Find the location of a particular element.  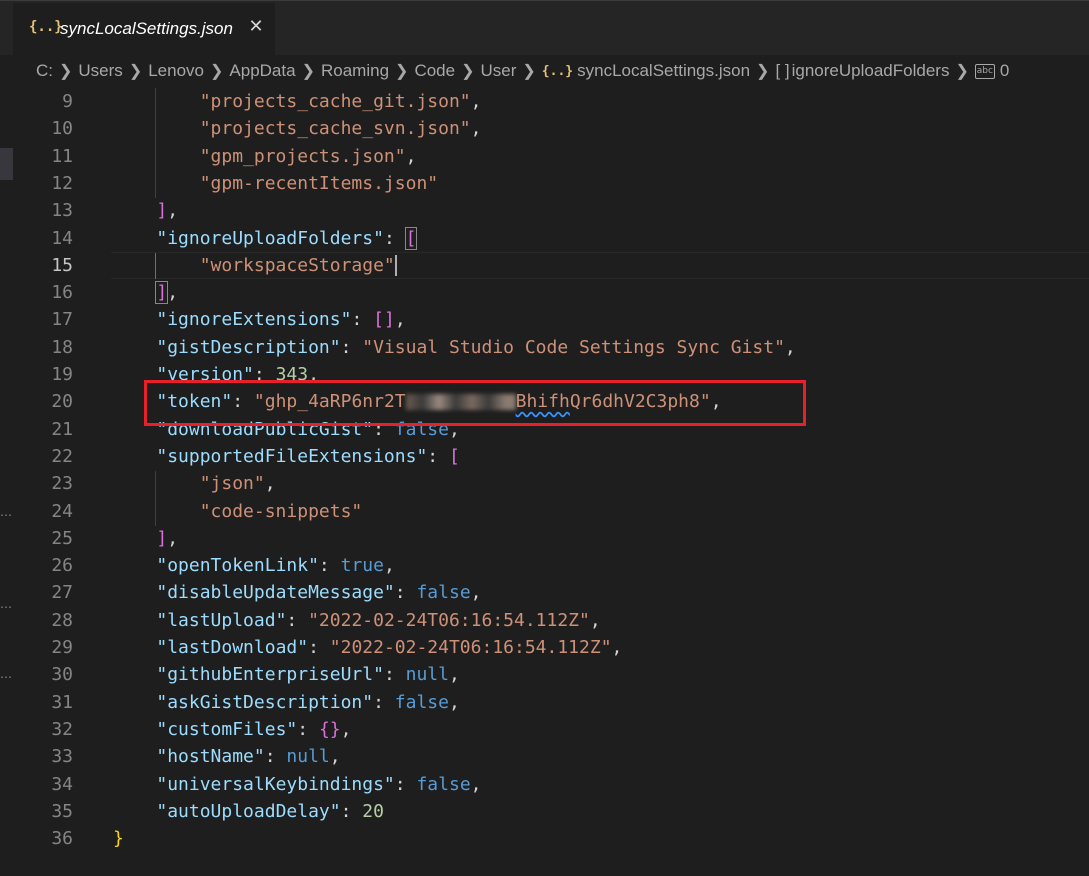

code-line: 26 "openTokenLink": true, is located at coordinates (544, 565).